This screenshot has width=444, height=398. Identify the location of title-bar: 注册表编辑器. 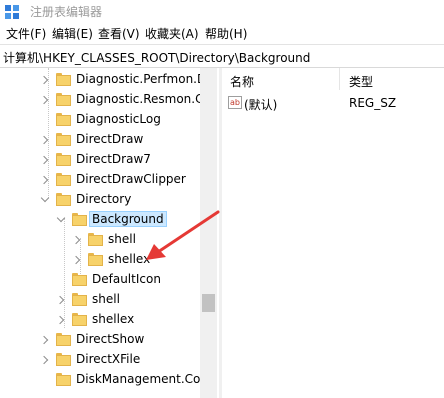
(222, 11).